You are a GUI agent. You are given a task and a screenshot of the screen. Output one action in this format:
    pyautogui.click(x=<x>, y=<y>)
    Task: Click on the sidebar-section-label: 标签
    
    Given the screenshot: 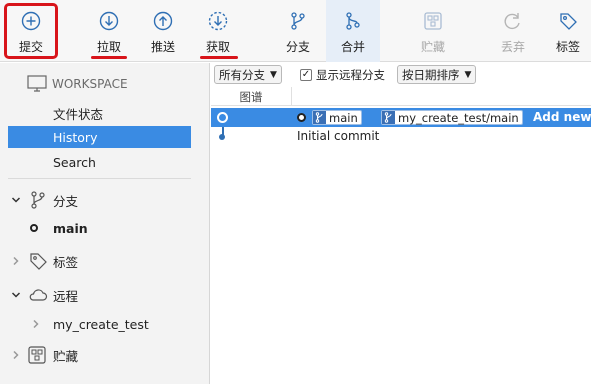 What is the action you would take?
    pyautogui.click(x=66, y=262)
    